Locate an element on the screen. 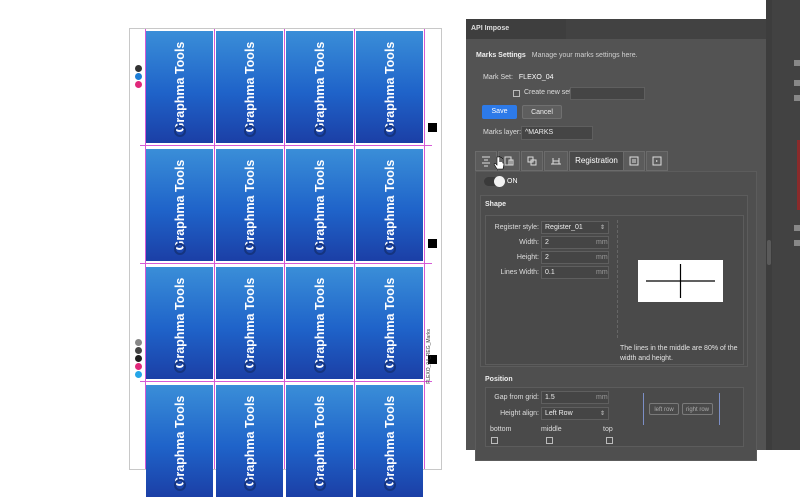 The height and width of the screenshot is (497, 800). register-mark-preview is located at coordinates (680, 281).